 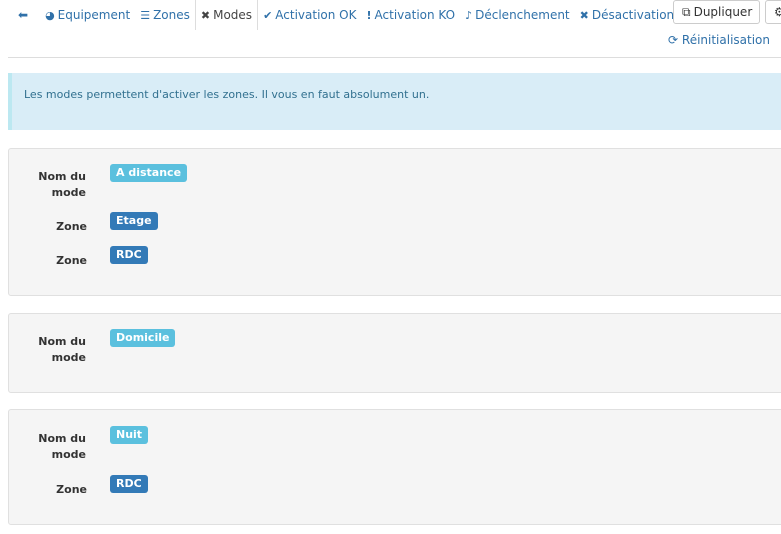 I want to click on mode-badge: A distance, so click(x=149, y=173).